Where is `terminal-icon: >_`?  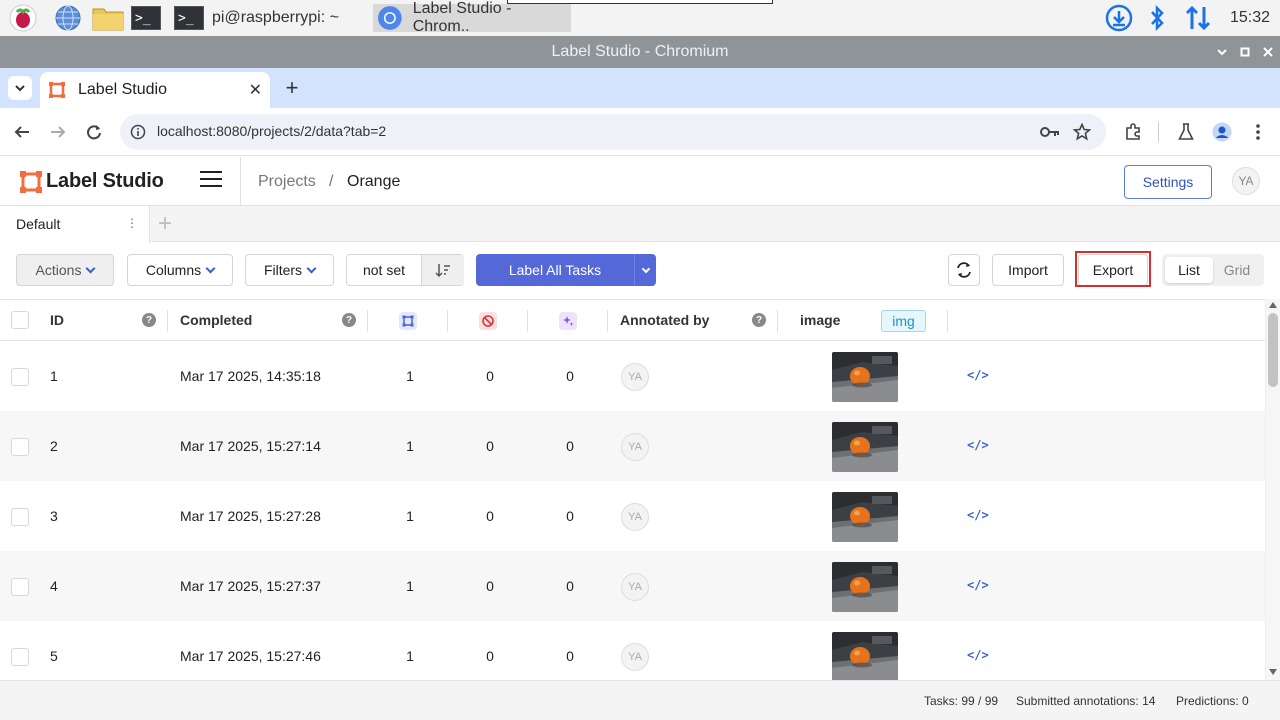
terminal-icon: >_ is located at coordinates (146, 18).